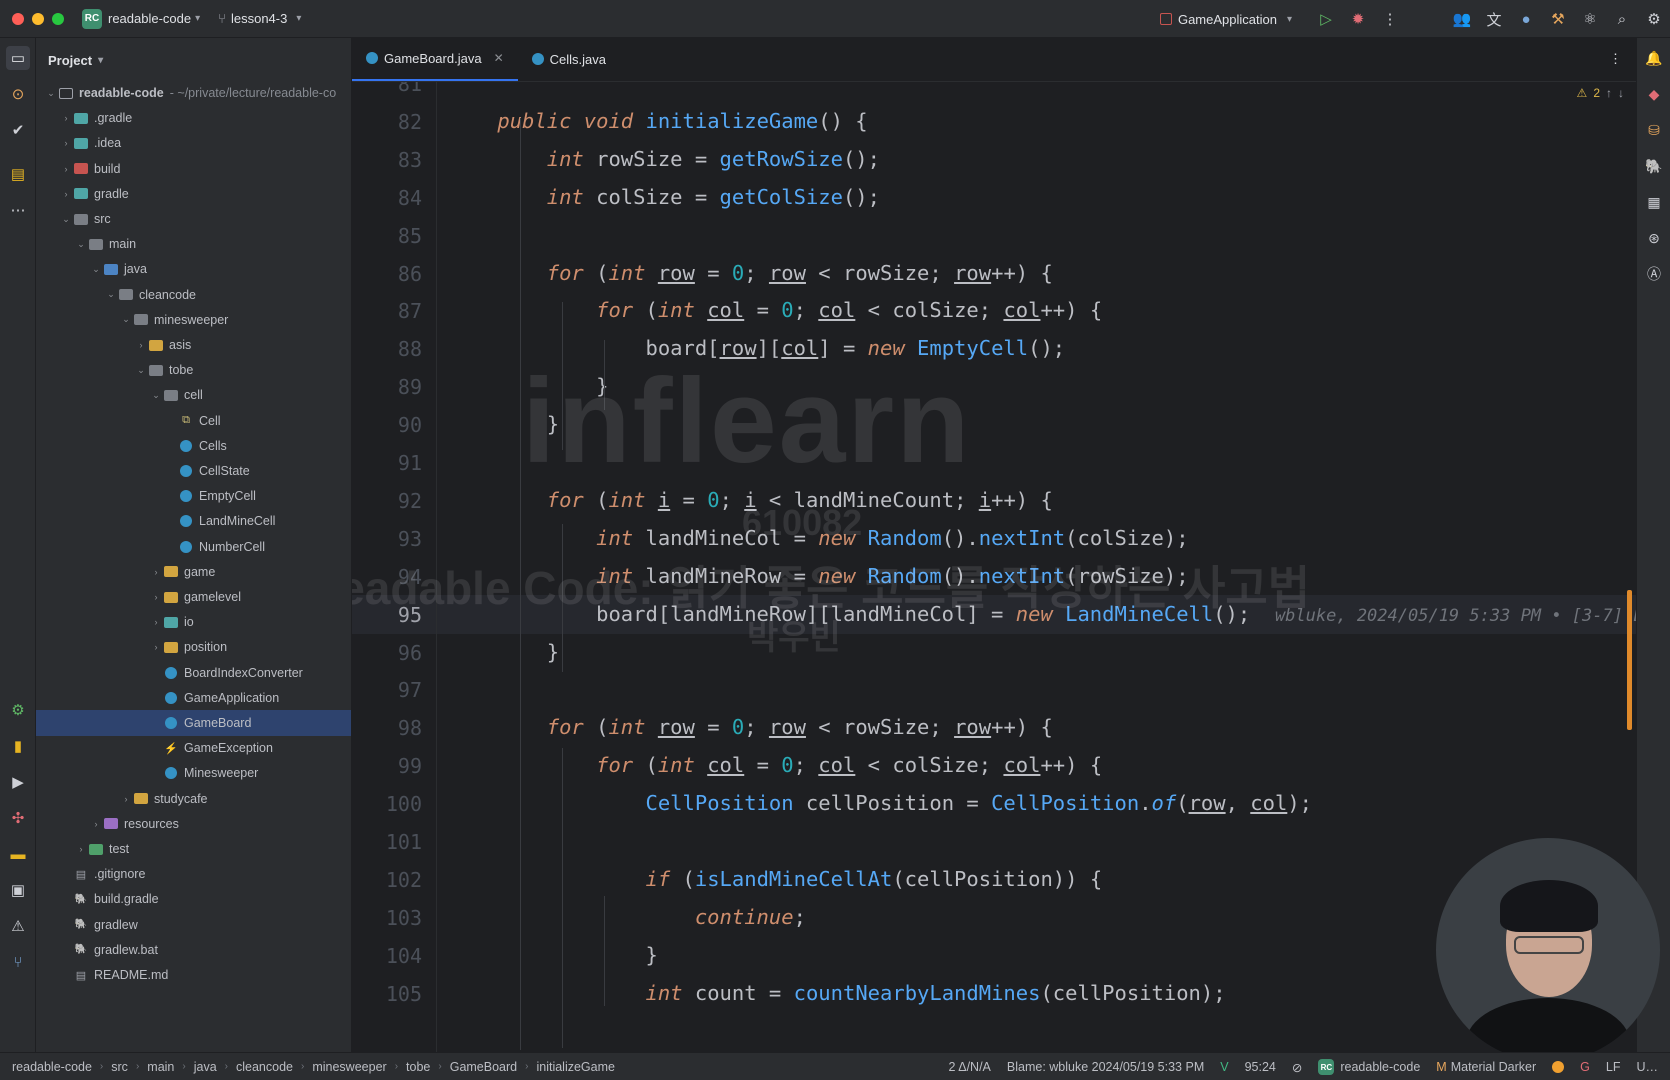  Describe the element at coordinates (193, 60) in the screenshot. I see `project-panel-header: Project ▾` at that location.